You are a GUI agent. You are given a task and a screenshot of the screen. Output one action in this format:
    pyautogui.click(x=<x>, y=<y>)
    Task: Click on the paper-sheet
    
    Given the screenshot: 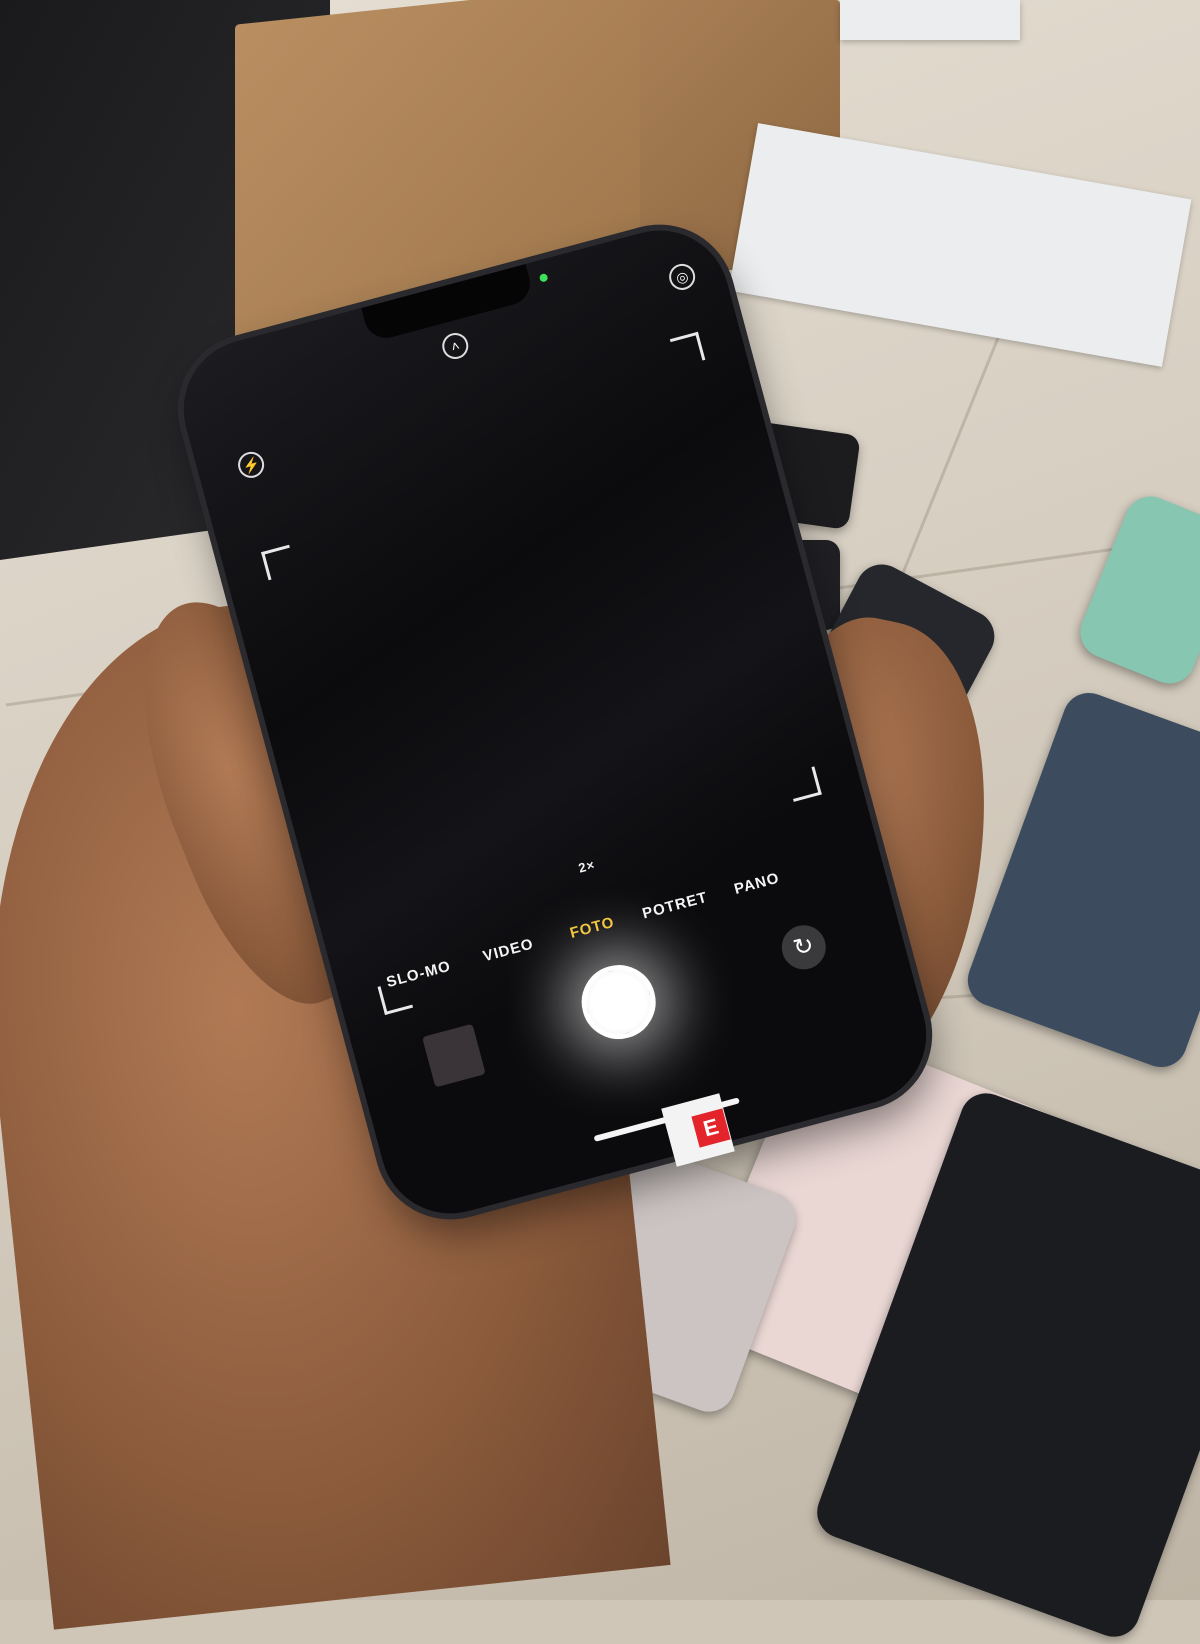 What is the action you would take?
    pyautogui.click(x=930, y=20)
    